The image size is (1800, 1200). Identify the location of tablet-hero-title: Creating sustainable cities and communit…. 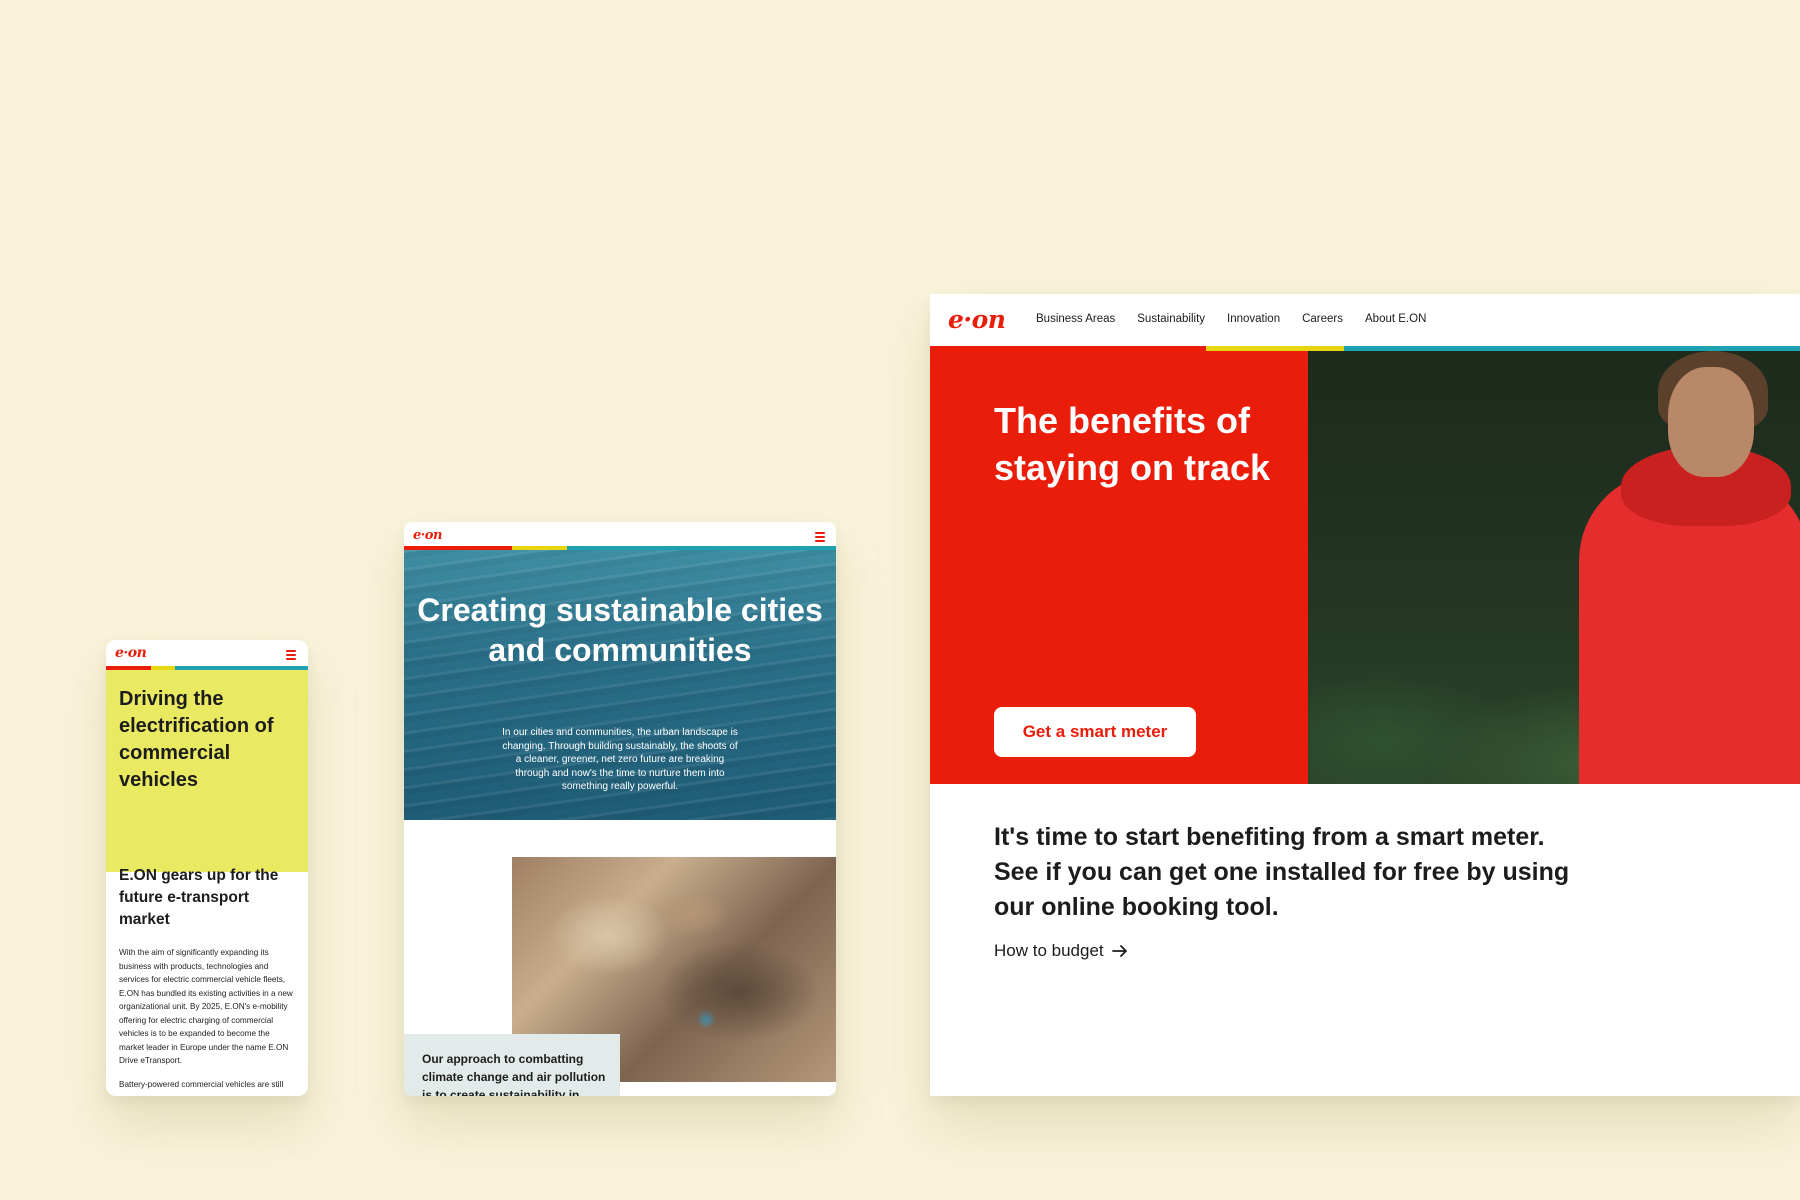
(620, 630).